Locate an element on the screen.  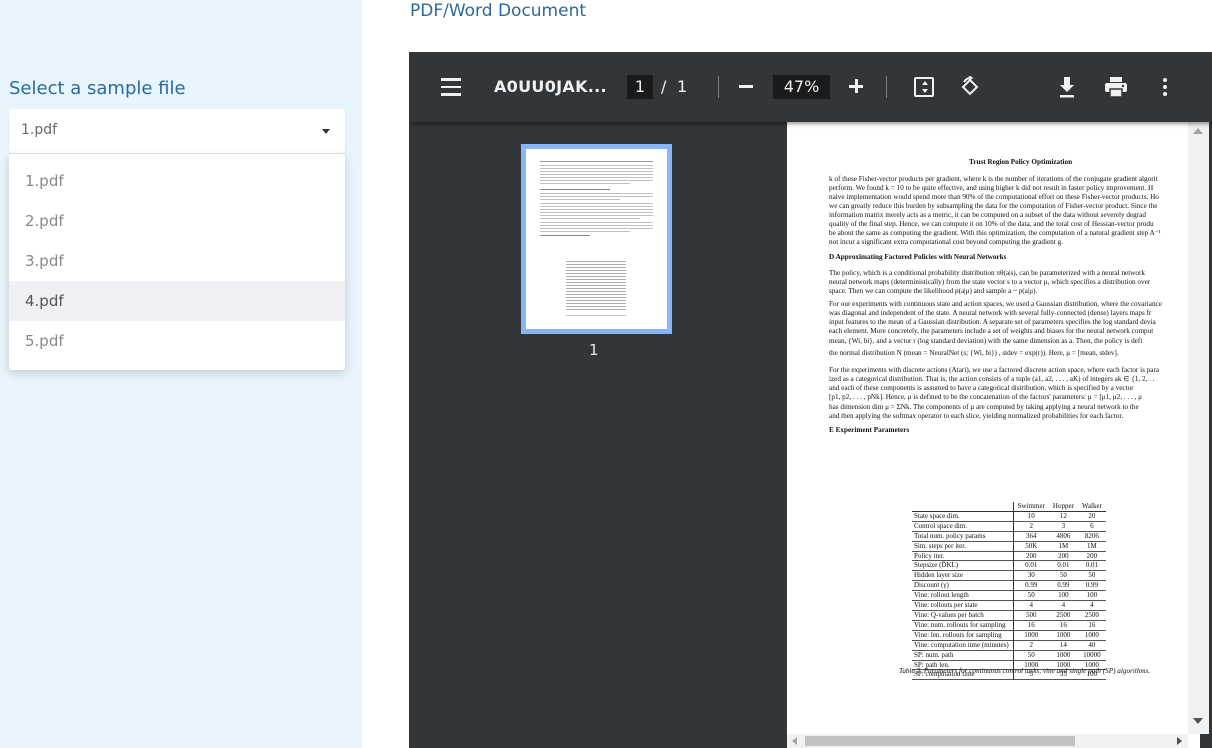
more-icon is located at coordinates (1165, 87).